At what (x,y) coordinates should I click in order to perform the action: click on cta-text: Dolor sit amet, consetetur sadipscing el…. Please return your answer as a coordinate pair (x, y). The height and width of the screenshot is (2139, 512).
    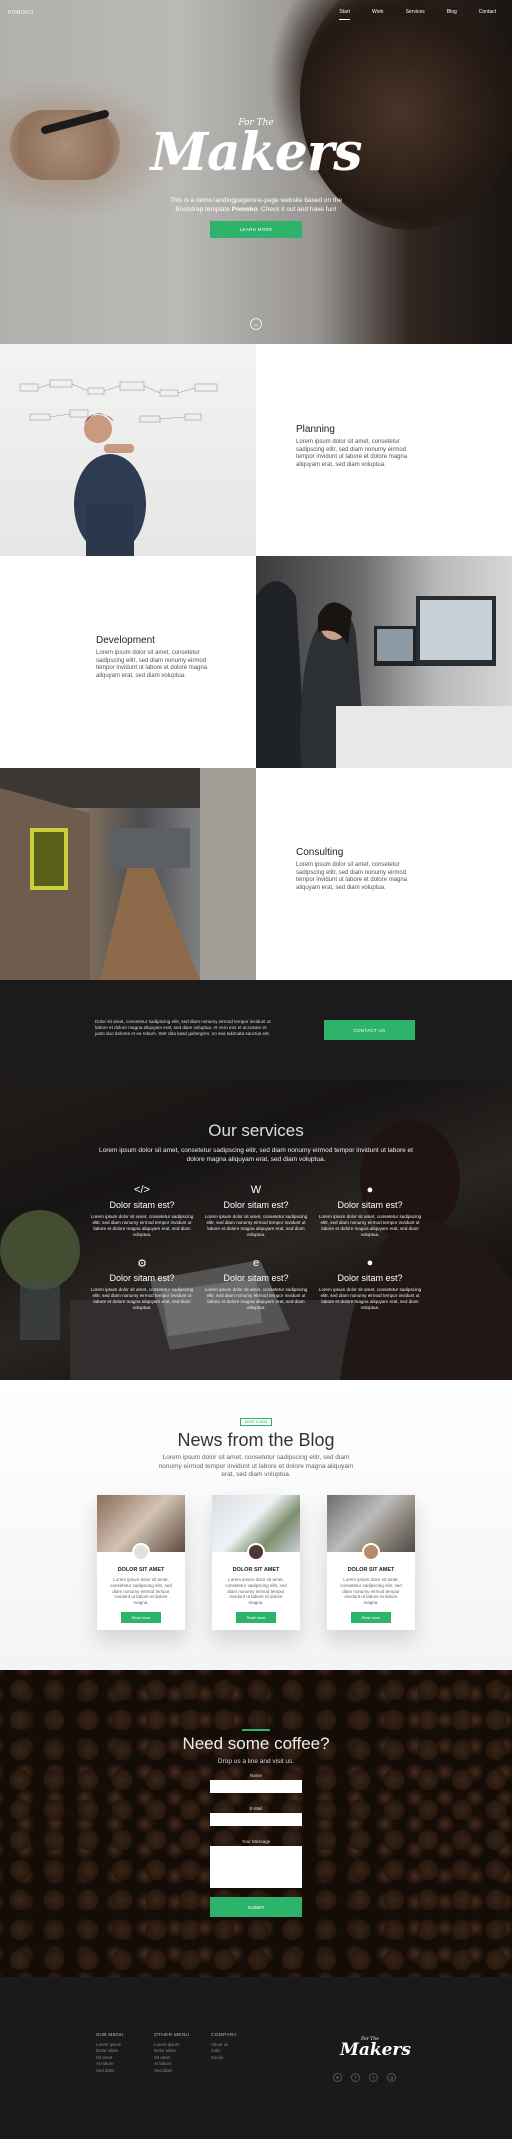
    Looking at the image, I should click on (183, 1027).